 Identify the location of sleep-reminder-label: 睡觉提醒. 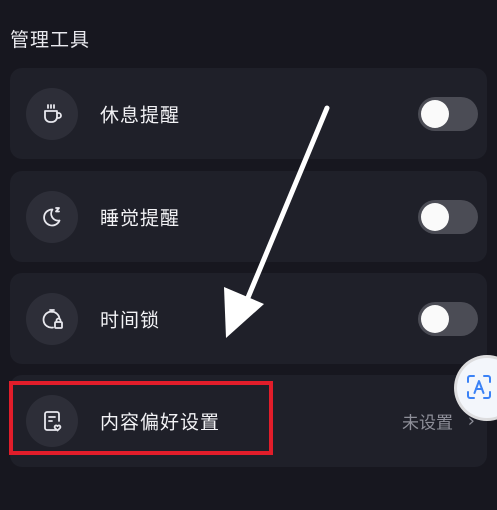
(140, 218).